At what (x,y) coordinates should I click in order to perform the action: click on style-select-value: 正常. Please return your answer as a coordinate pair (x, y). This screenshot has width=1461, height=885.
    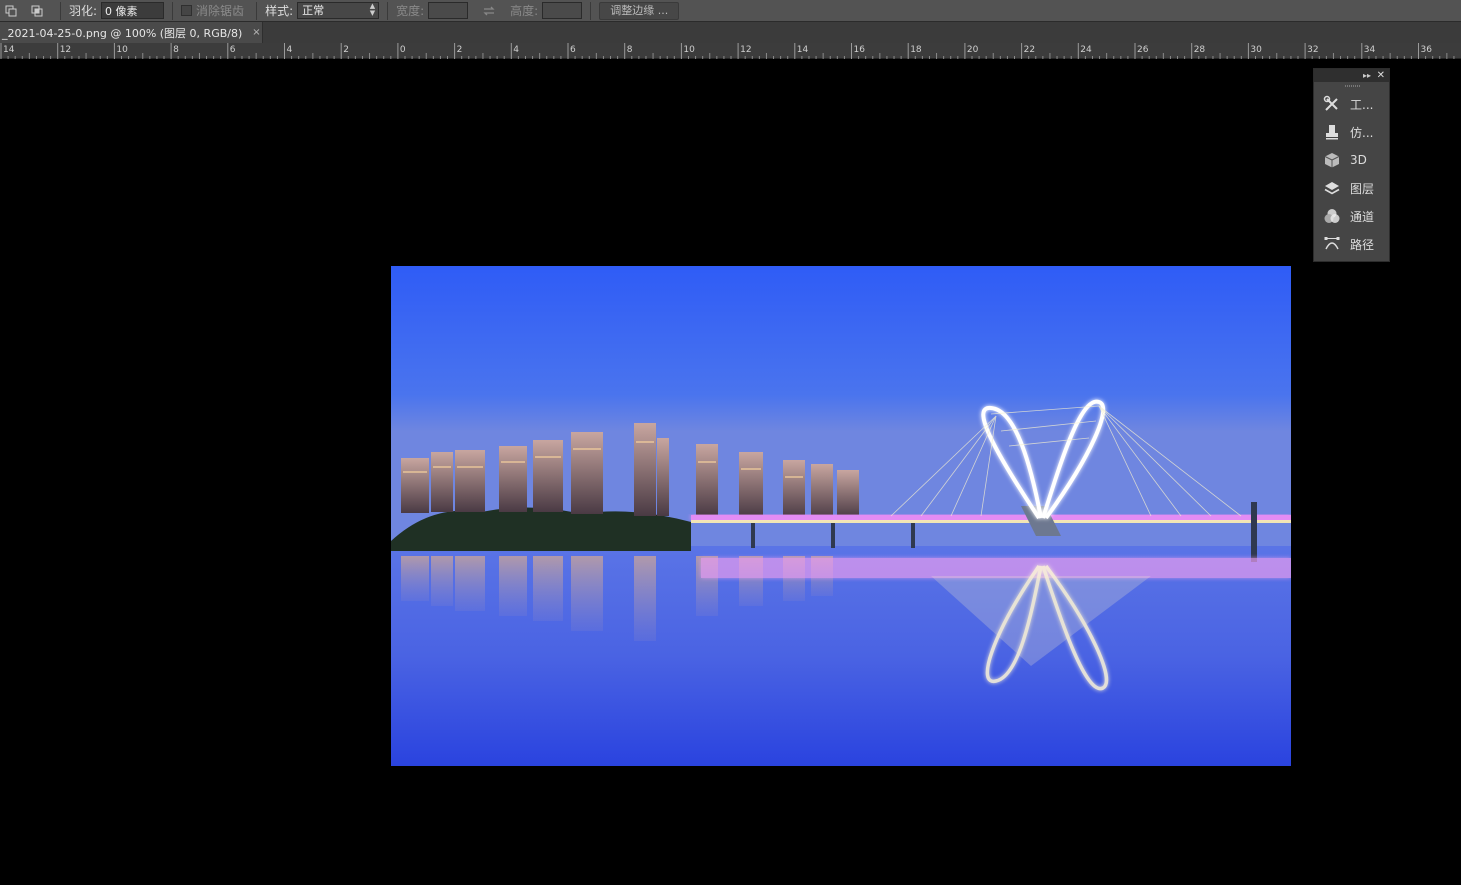
    Looking at the image, I should click on (313, 10).